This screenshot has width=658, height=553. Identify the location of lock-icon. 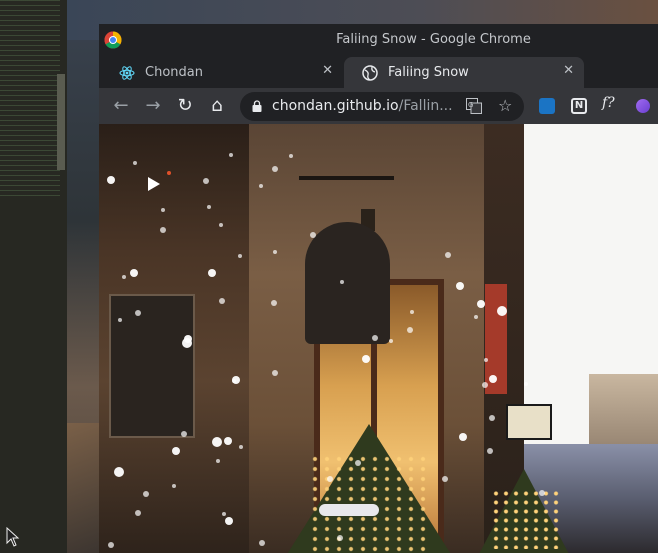
(257, 106).